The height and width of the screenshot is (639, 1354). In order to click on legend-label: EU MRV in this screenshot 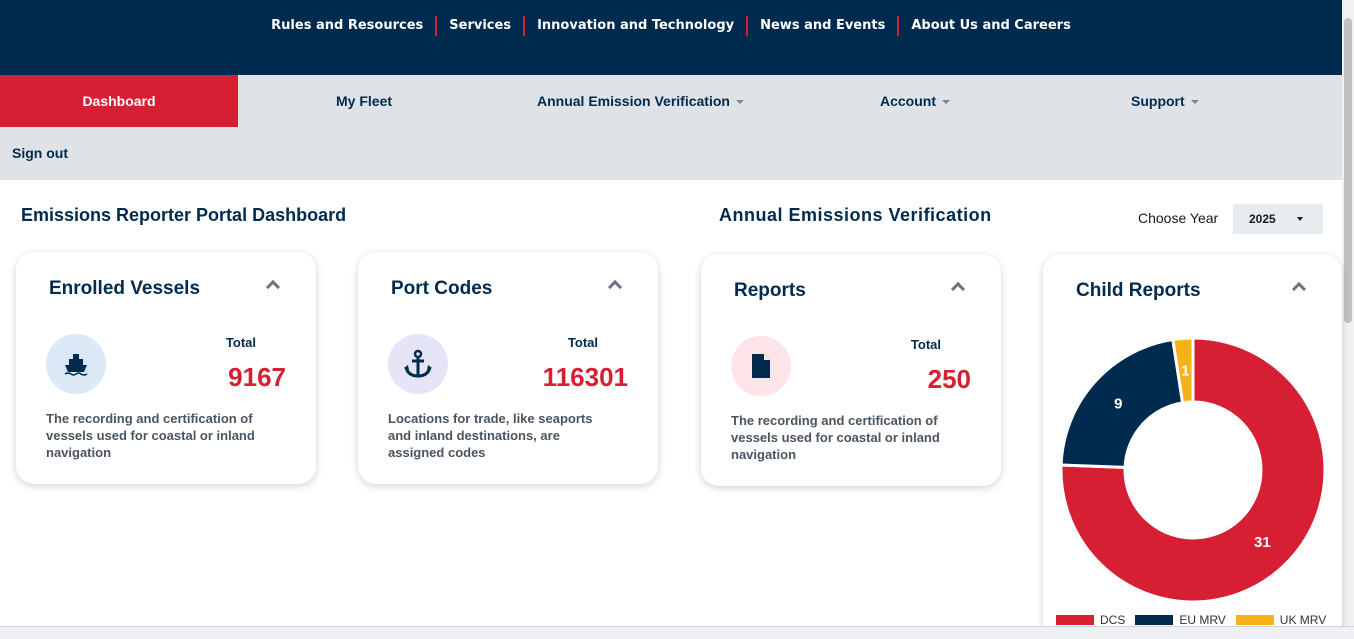, I will do `click(1202, 620)`.